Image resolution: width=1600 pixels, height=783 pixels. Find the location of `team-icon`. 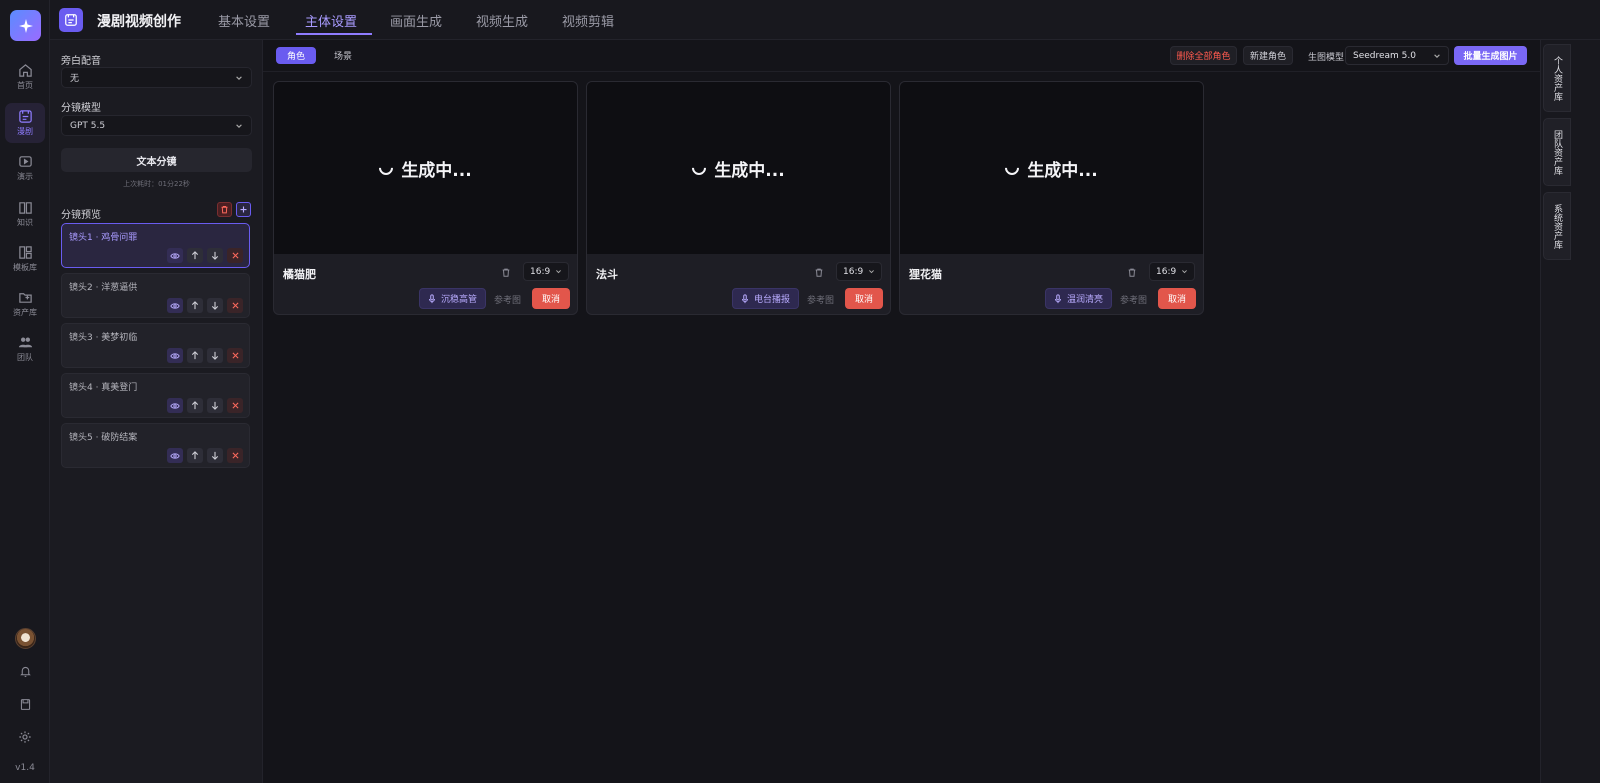

team-icon is located at coordinates (25, 342).